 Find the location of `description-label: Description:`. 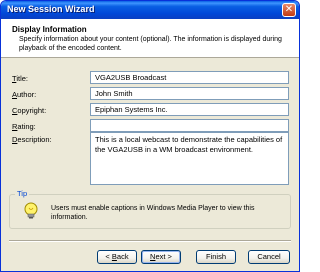

description-label: Description: is located at coordinates (32, 139).